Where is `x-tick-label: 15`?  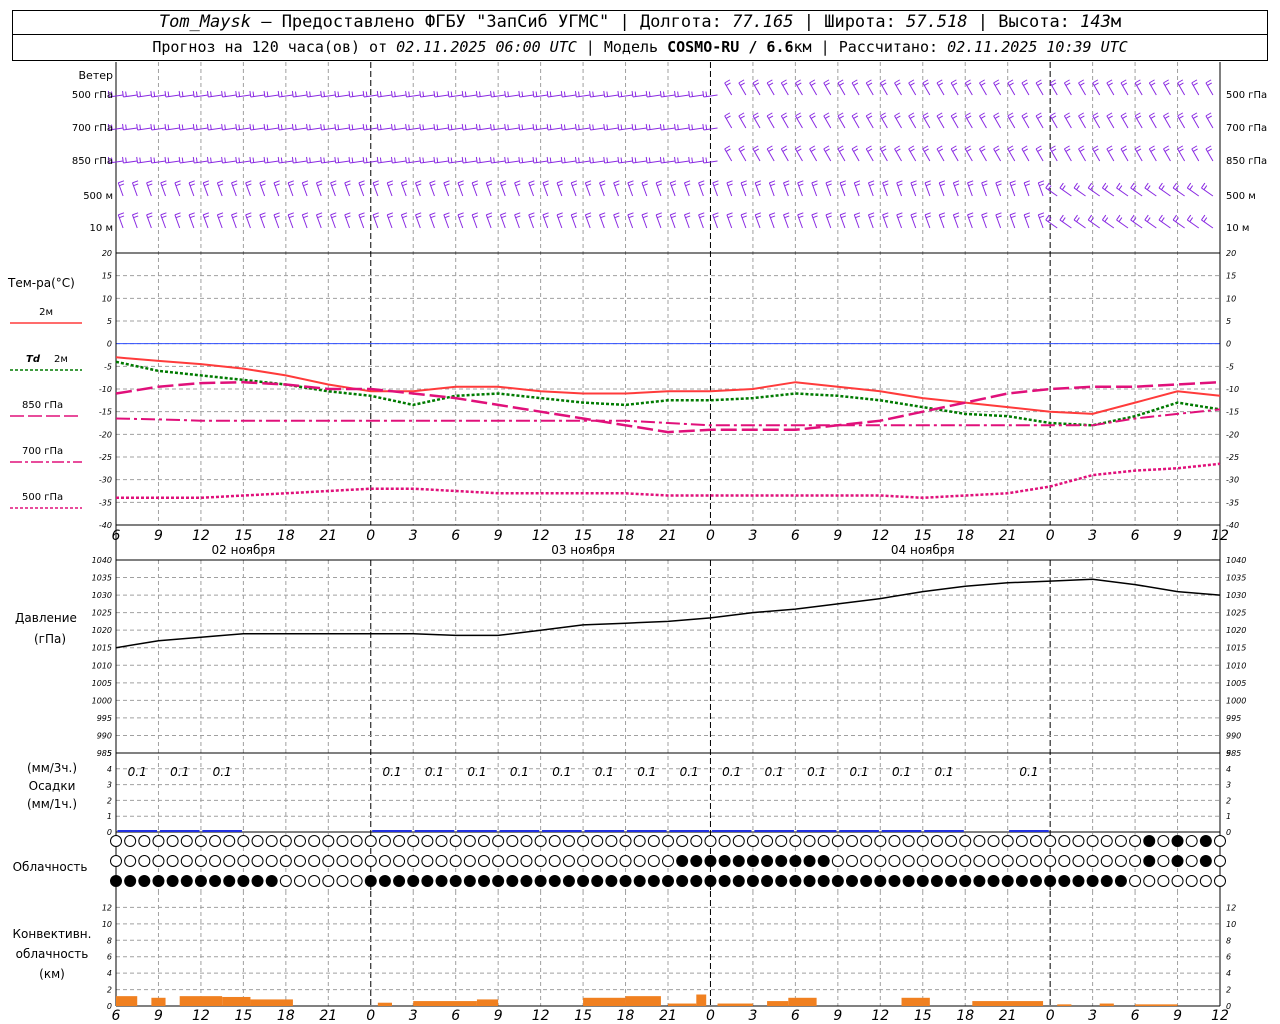
x-tick-label: 15 is located at coordinates (923, 1016).